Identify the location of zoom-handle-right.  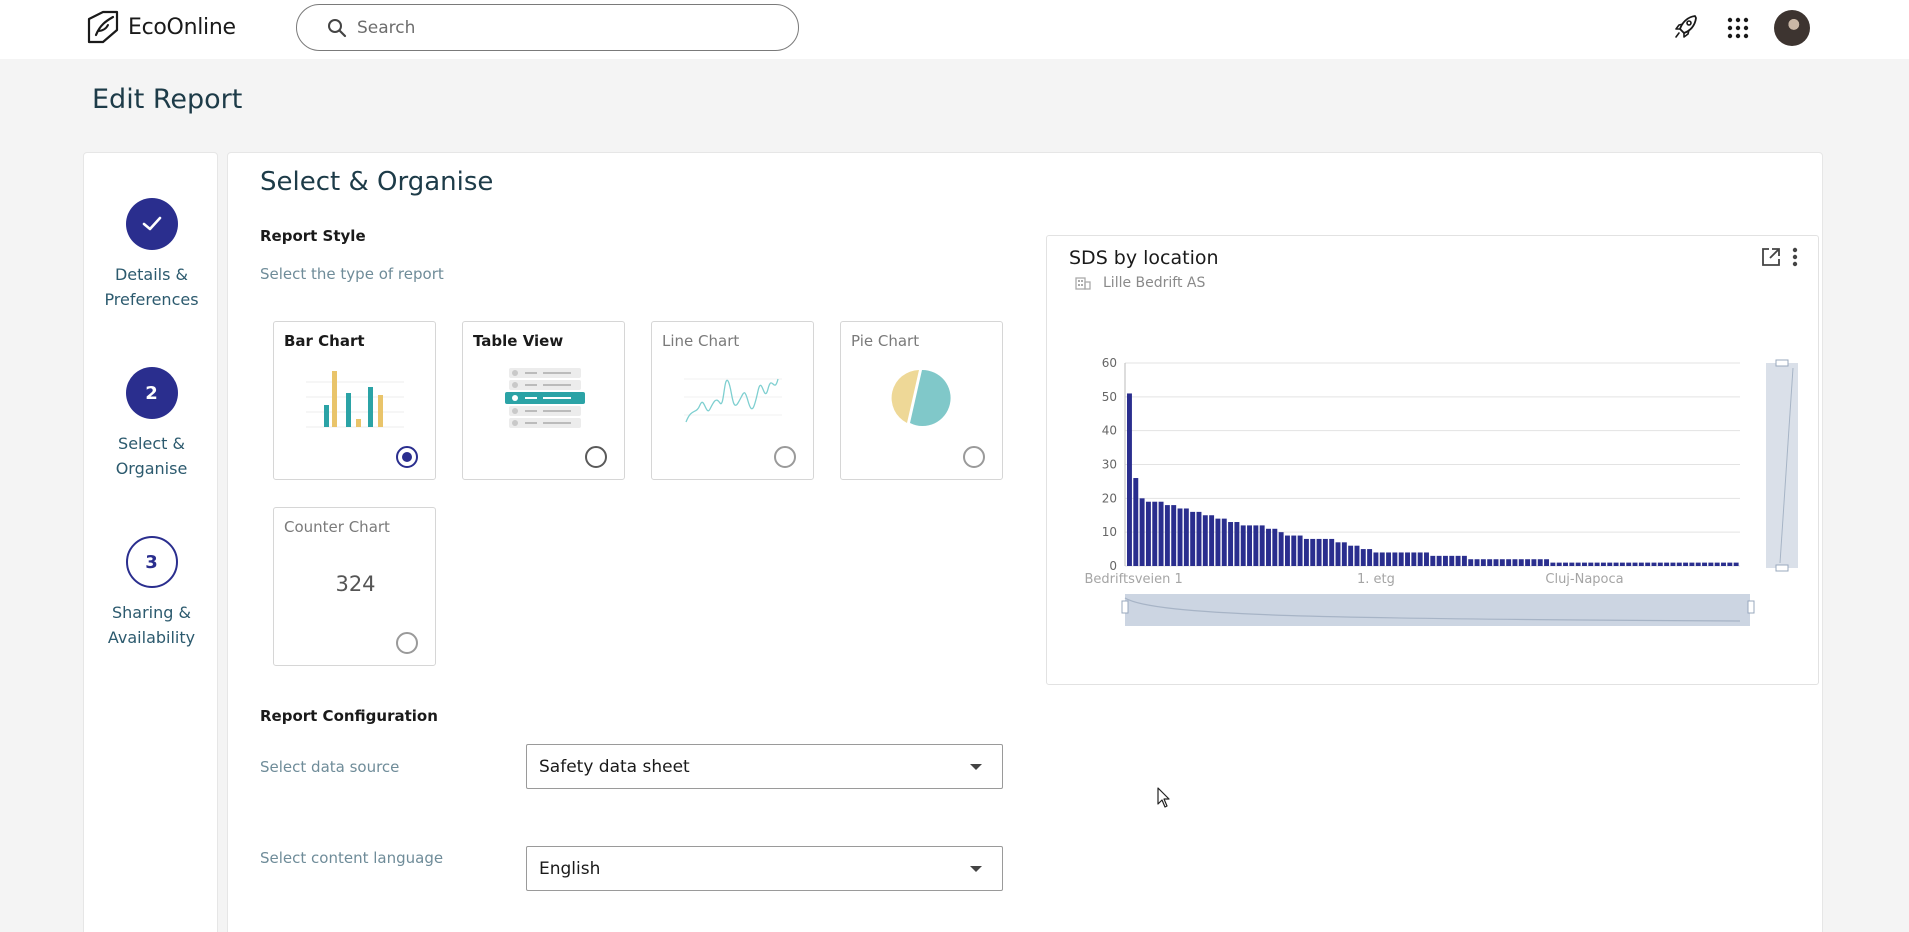
(1751, 607).